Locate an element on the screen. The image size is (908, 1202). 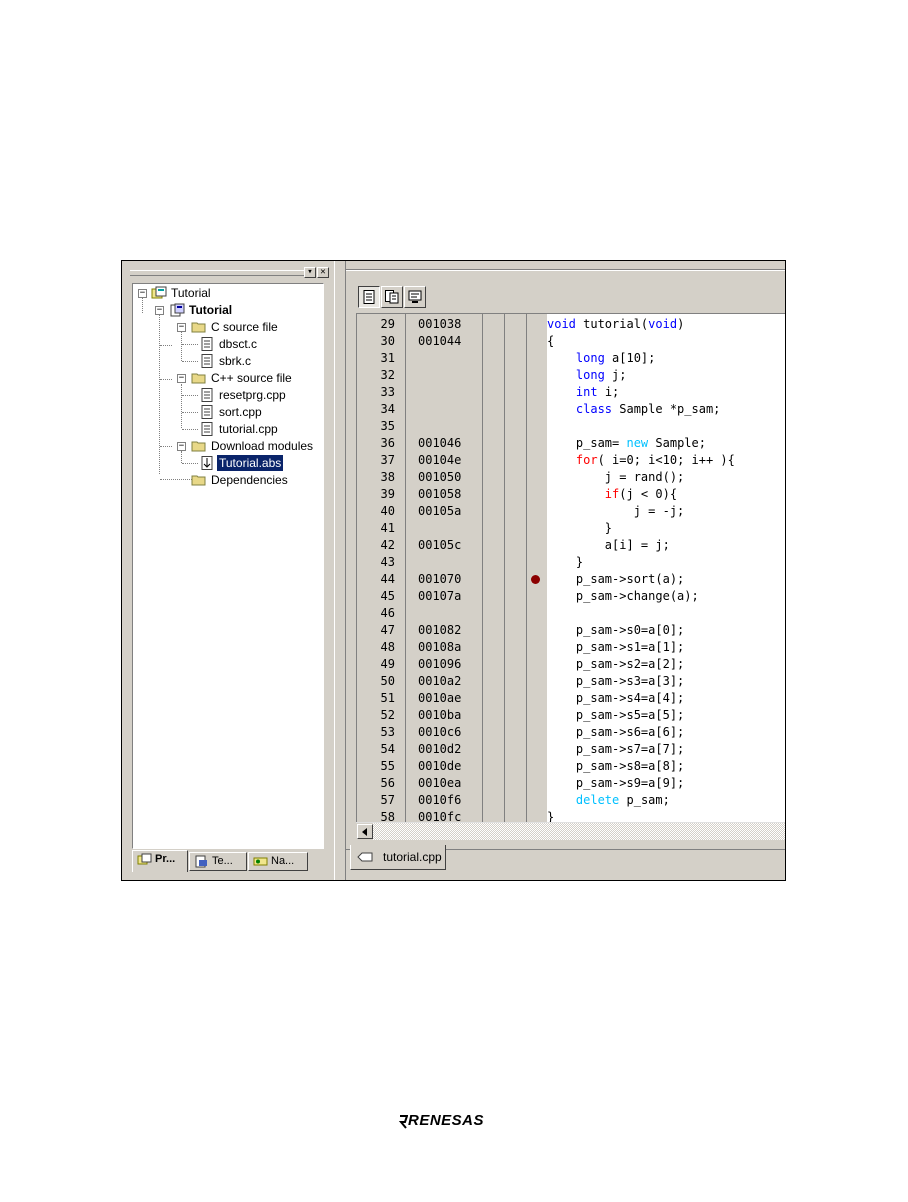
code-line: 58 0010fc} is located at coordinates (571, 816).